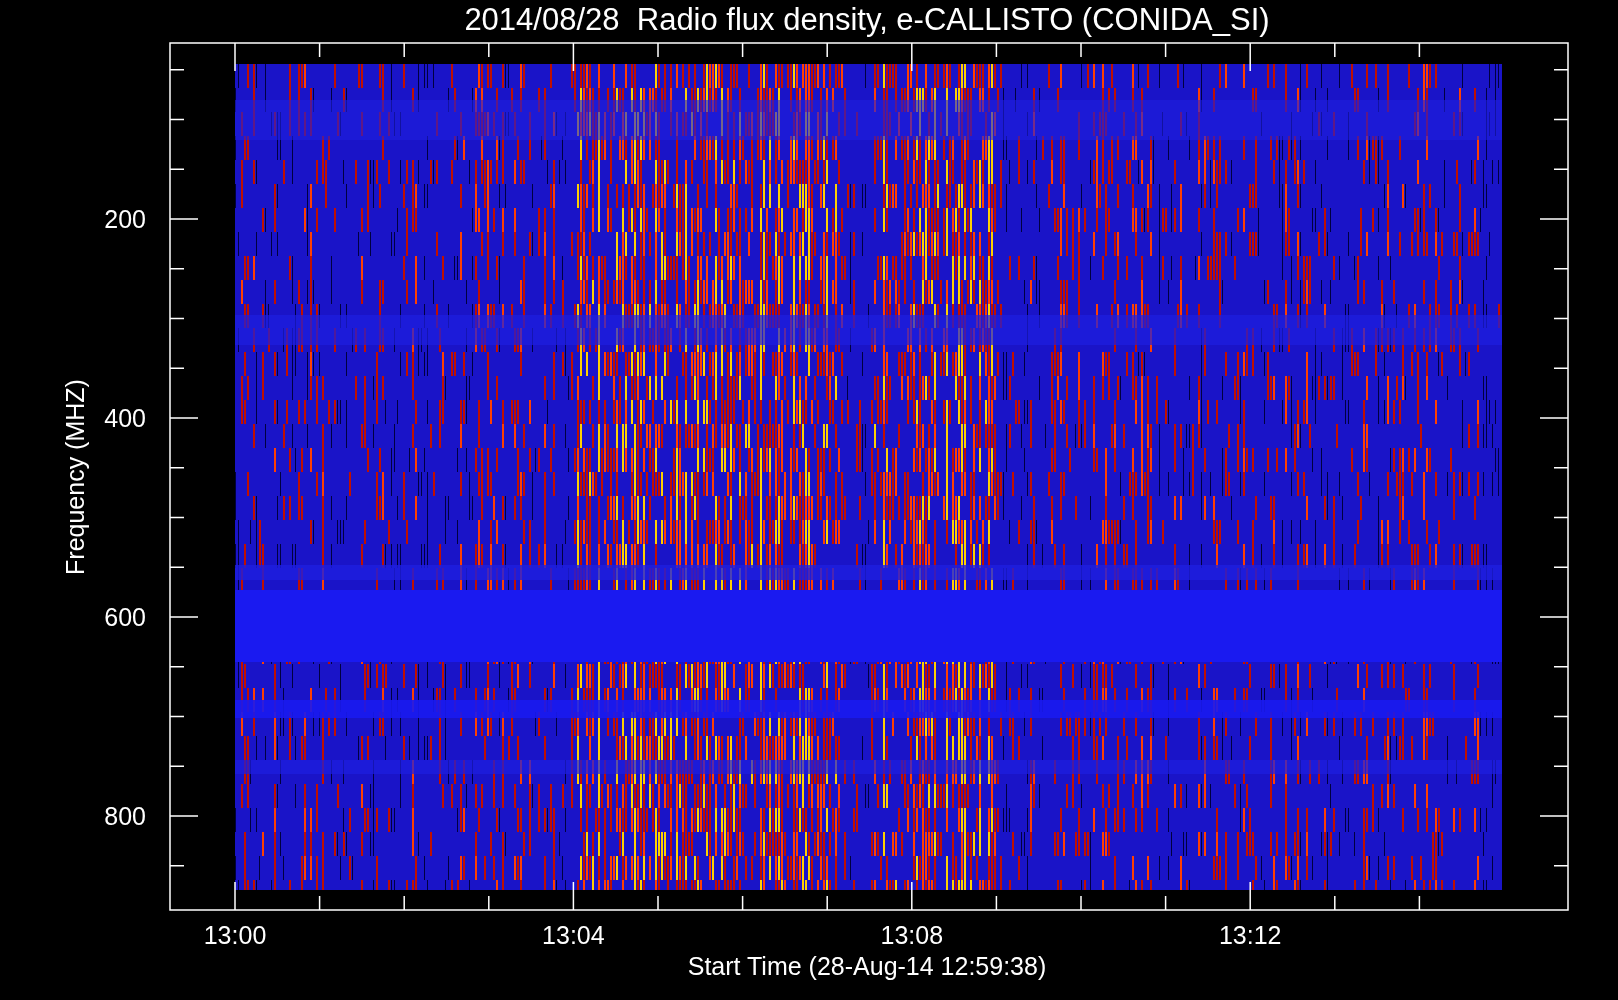  What do you see at coordinates (1250, 935) in the screenshot?
I see `x-tick-label: 13:12` at bounding box center [1250, 935].